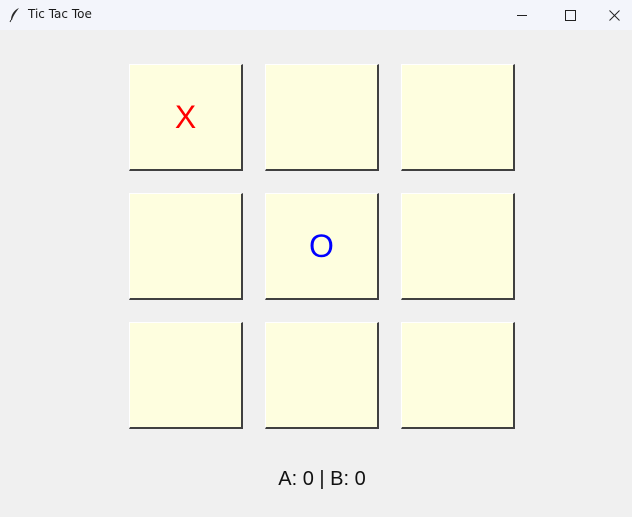  I want to click on minimize-button, so click(522, 15).